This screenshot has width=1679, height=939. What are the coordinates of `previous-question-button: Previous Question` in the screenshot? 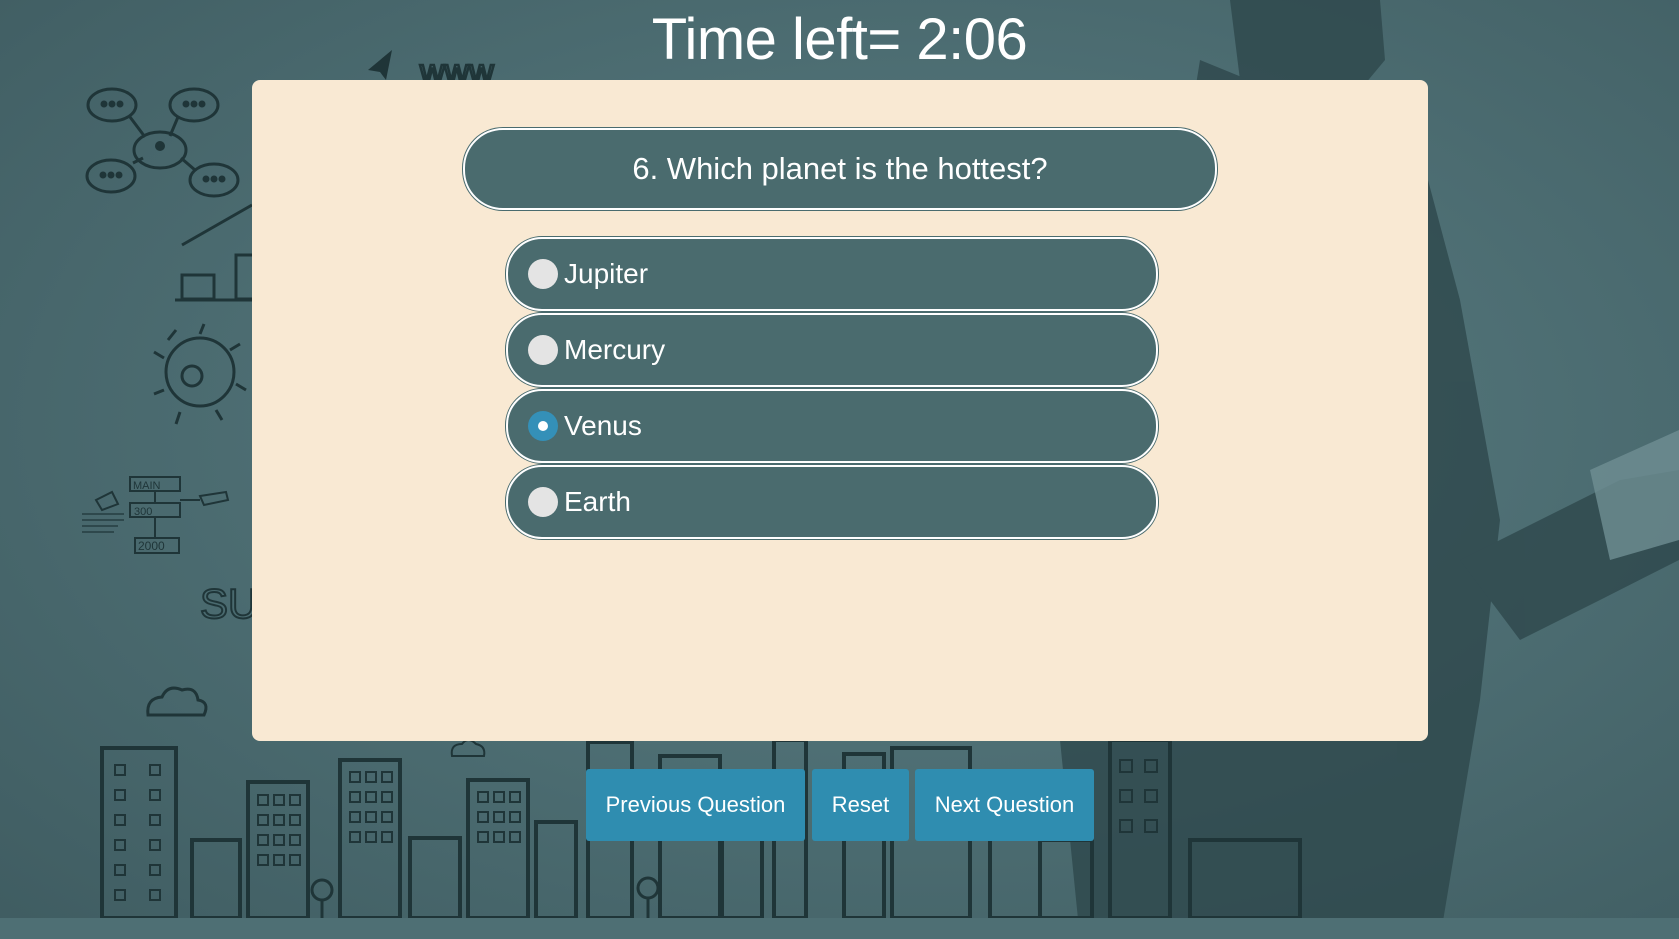 It's located at (695, 805).